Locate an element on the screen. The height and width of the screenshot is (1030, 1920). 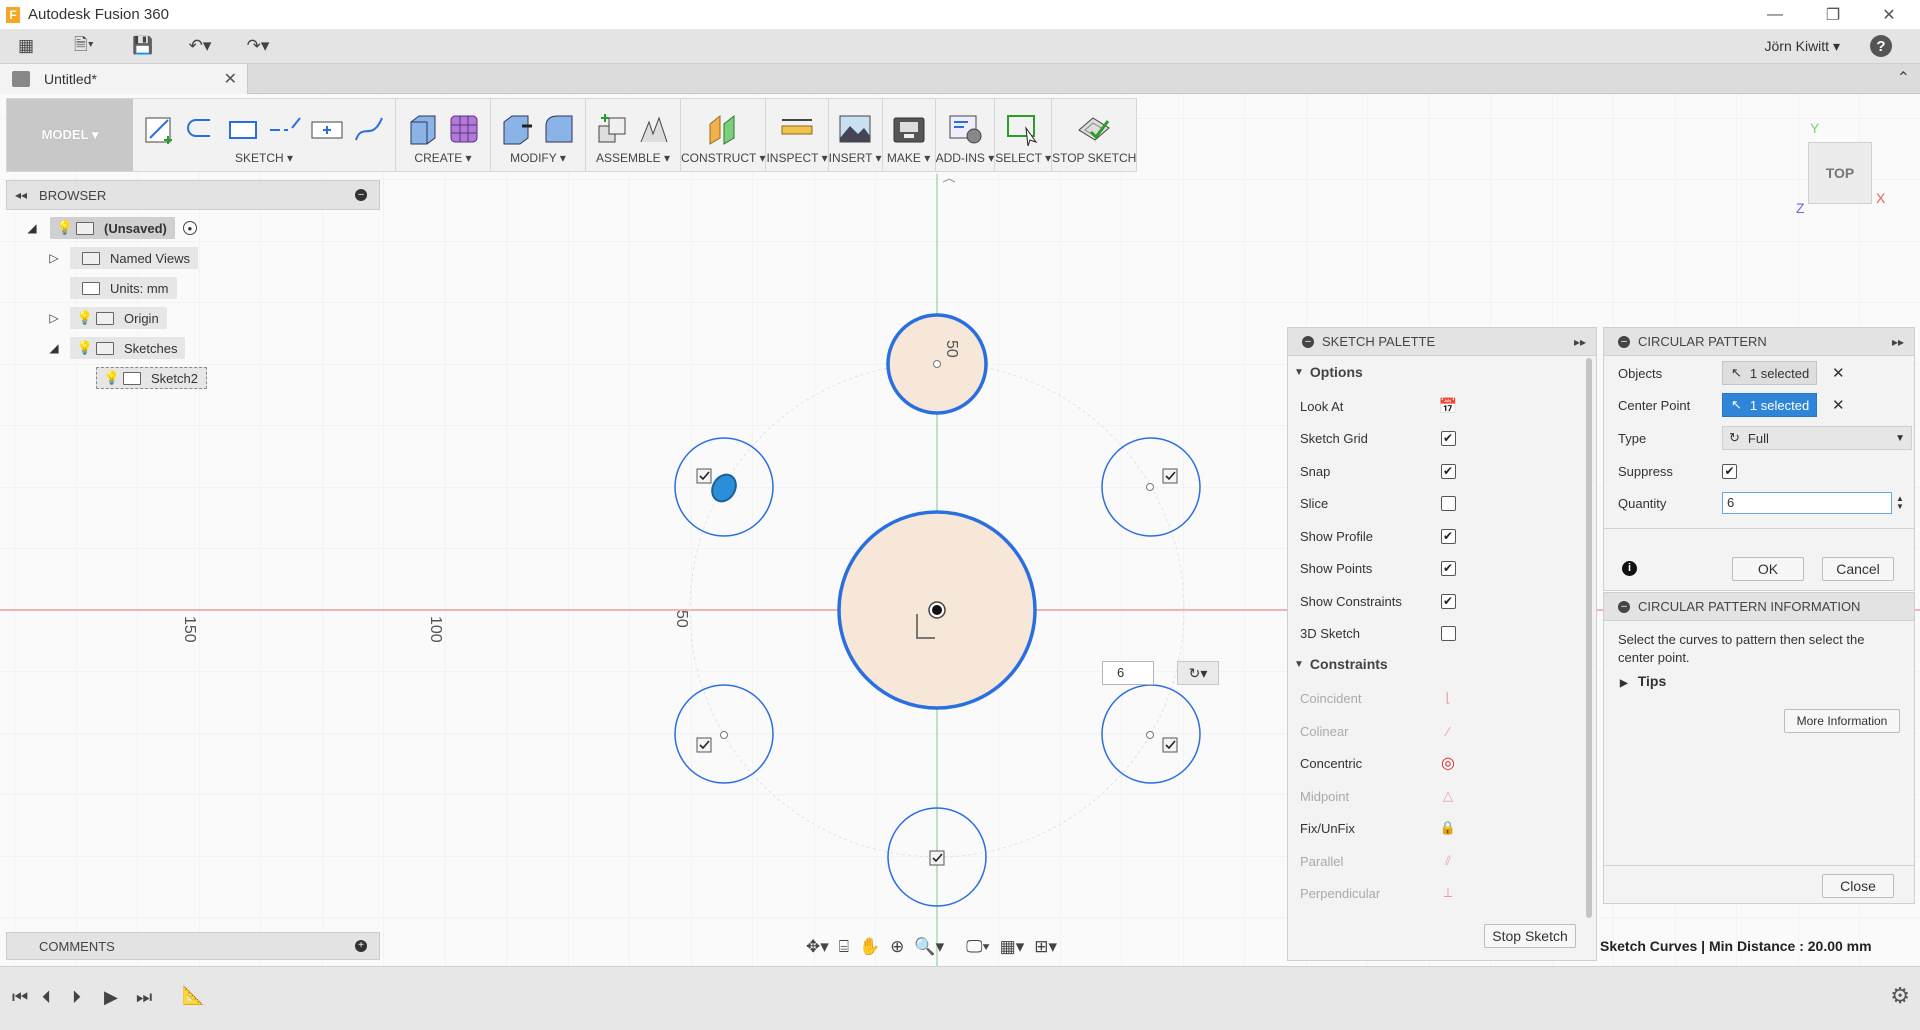
circular-pattern-header: – CIRCULAR PATTERN ▸▸ is located at coordinates (1759, 342).